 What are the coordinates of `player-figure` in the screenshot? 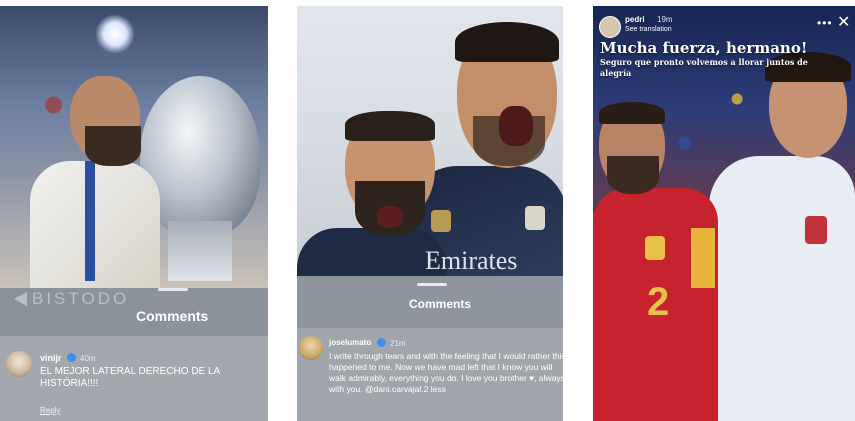 It's located at (95, 183).